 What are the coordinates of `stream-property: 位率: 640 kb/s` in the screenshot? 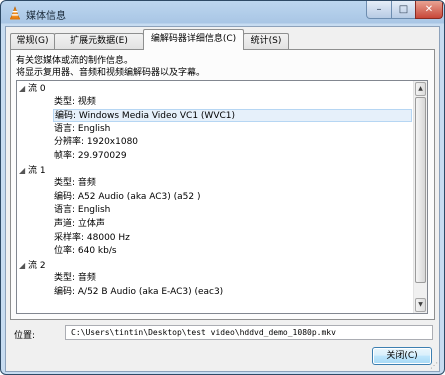 It's located at (233, 251).